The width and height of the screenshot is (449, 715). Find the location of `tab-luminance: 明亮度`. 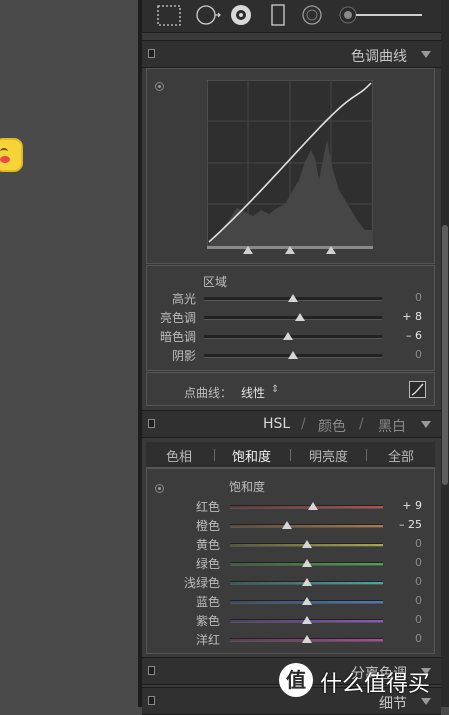

tab-luminance: 明亮度 is located at coordinates (328, 455).